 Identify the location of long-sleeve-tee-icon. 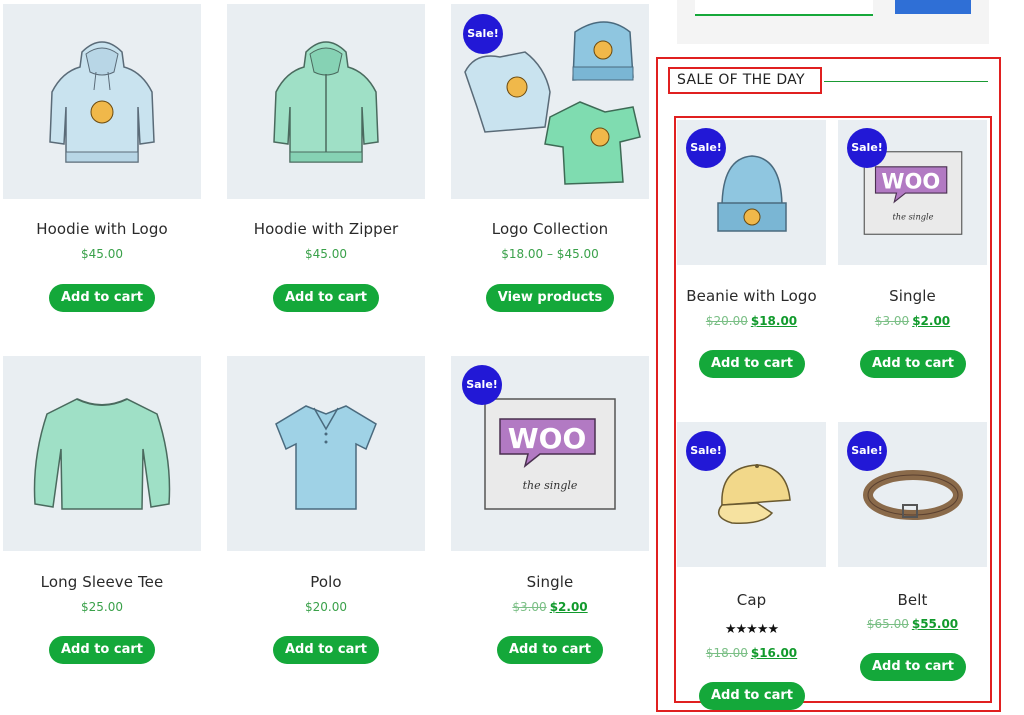
(102, 453).